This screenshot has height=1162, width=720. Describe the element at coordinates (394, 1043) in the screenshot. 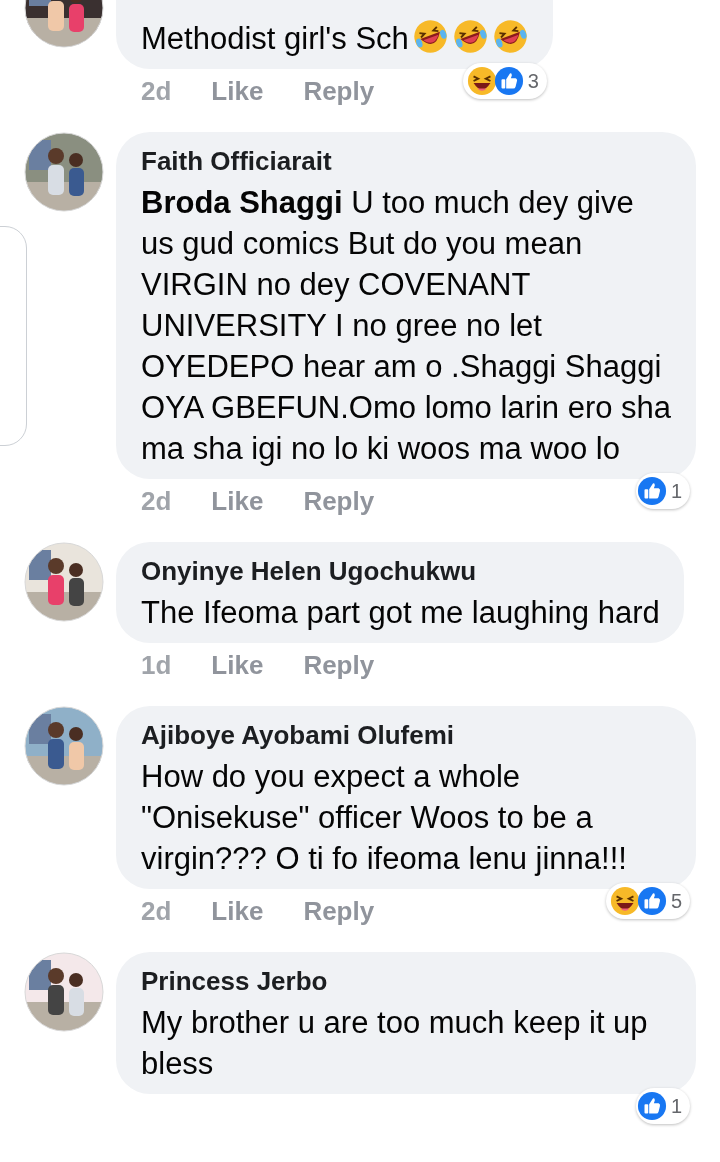

I see `comment-text: My brother u are too much keep it up bless` at that location.